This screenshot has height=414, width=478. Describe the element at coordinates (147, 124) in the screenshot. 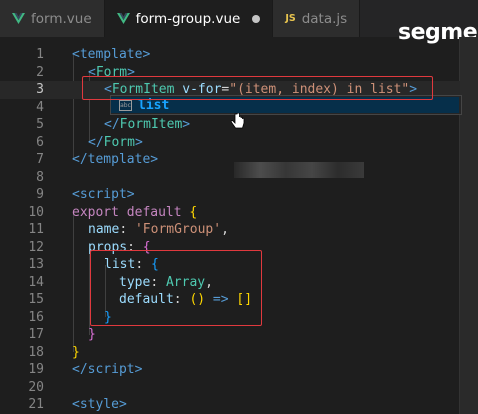

I see `code-text: </FormItem>` at that location.